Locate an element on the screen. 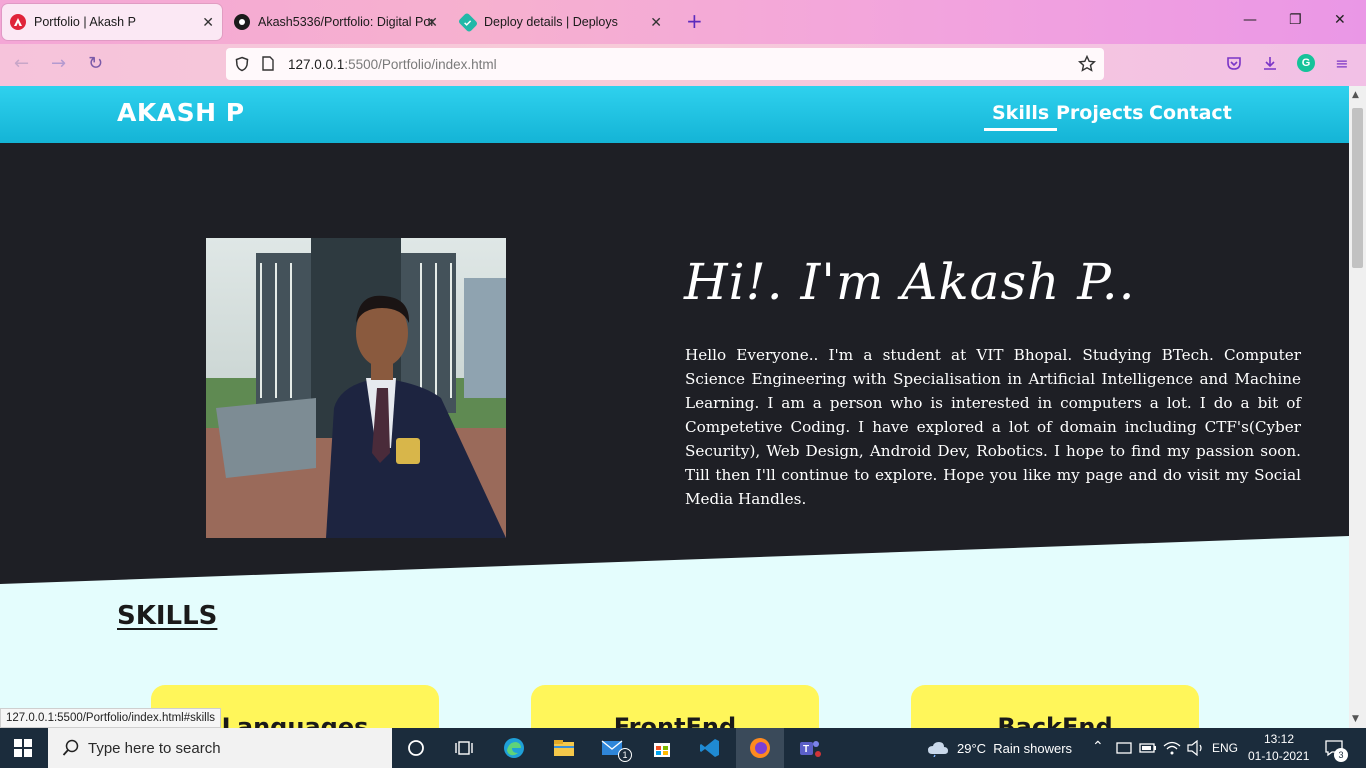 The width and height of the screenshot is (1366, 768). volume-icon is located at coordinates (1196, 748).